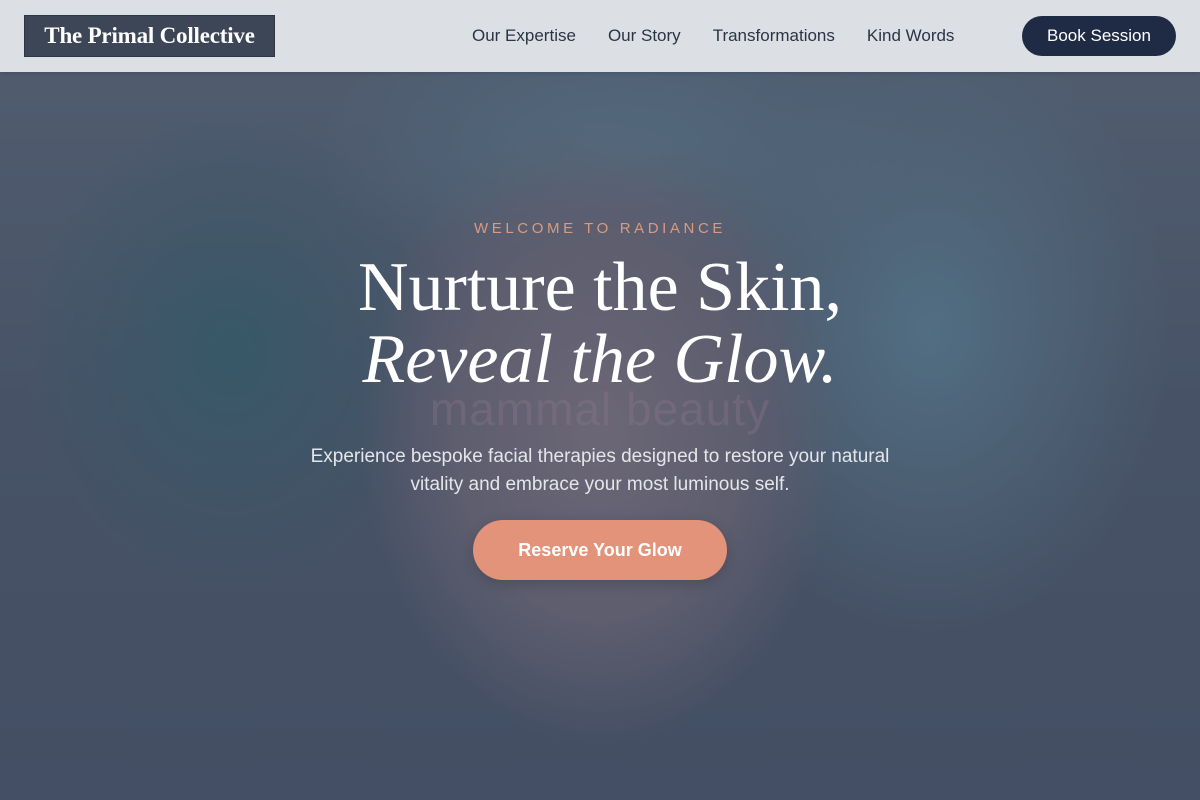  What do you see at coordinates (774, 36) in the screenshot?
I see `nav-link-transformations: Transformations` at bounding box center [774, 36].